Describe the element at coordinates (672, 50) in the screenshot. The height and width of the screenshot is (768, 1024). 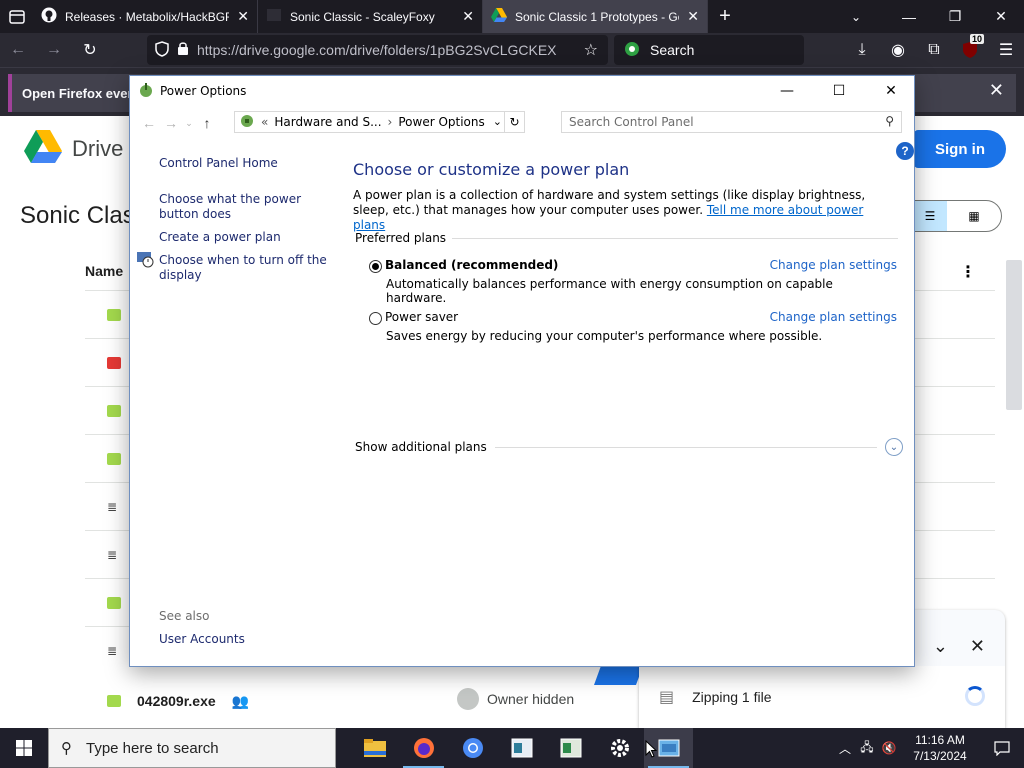
I see `browser-search-label: Search` at that location.